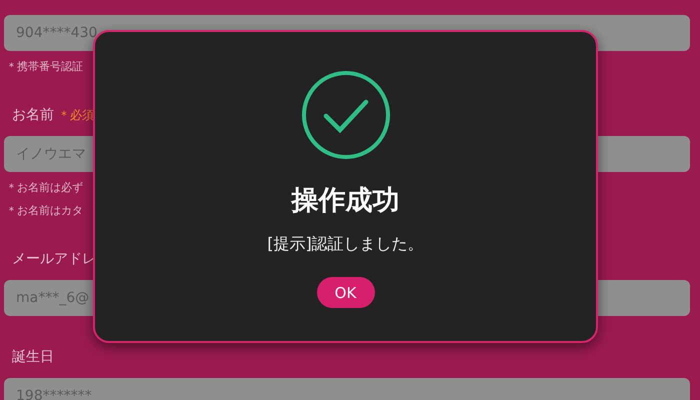 The height and width of the screenshot is (400, 700). What do you see at coordinates (44, 66) in the screenshot?
I see `field-note: ＊携帯番号認証` at bounding box center [44, 66].